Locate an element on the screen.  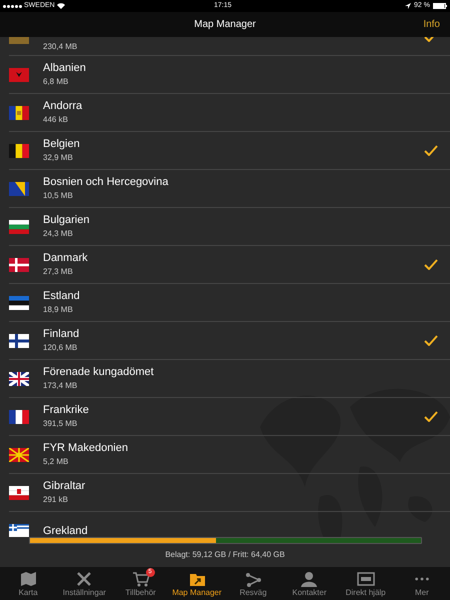
map-icon is located at coordinates (28, 579).